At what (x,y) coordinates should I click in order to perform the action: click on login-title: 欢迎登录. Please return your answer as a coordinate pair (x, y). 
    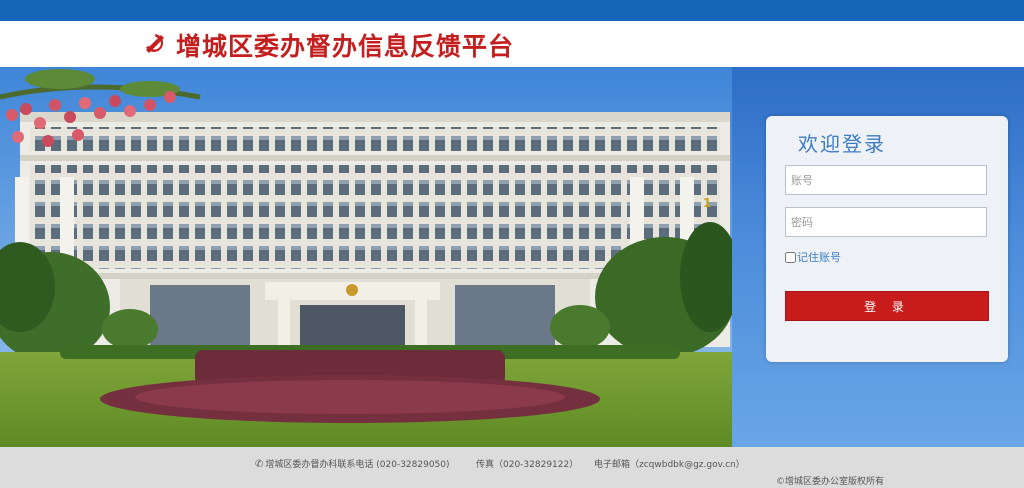
    Looking at the image, I should click on (842, 144).